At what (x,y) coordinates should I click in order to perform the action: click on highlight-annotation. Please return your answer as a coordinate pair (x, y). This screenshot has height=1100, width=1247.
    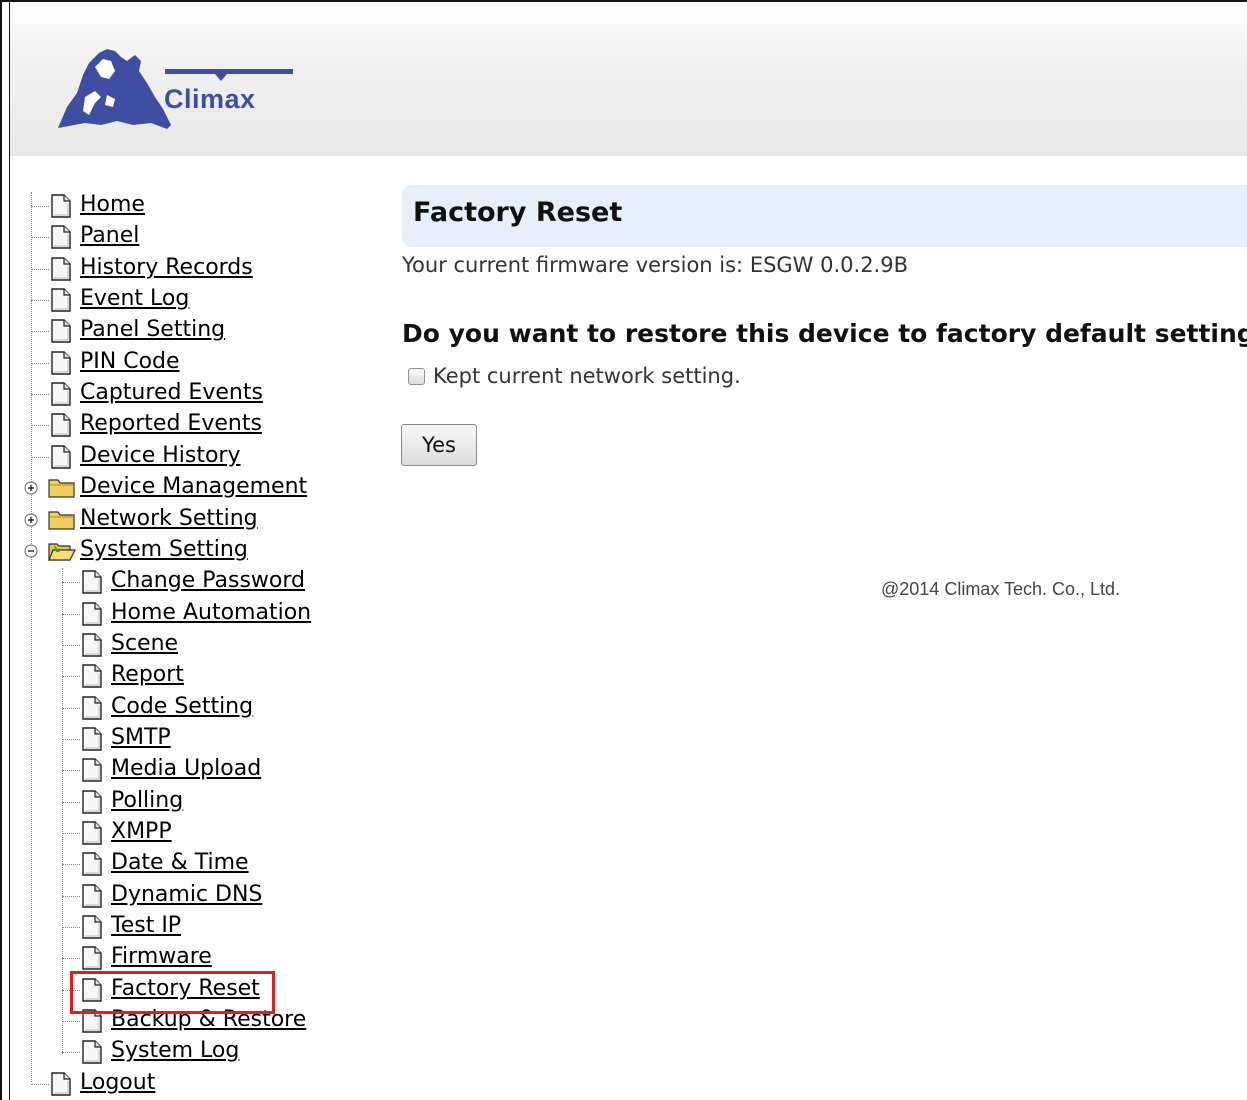
    Looking at the image, I should click on (172, 992).